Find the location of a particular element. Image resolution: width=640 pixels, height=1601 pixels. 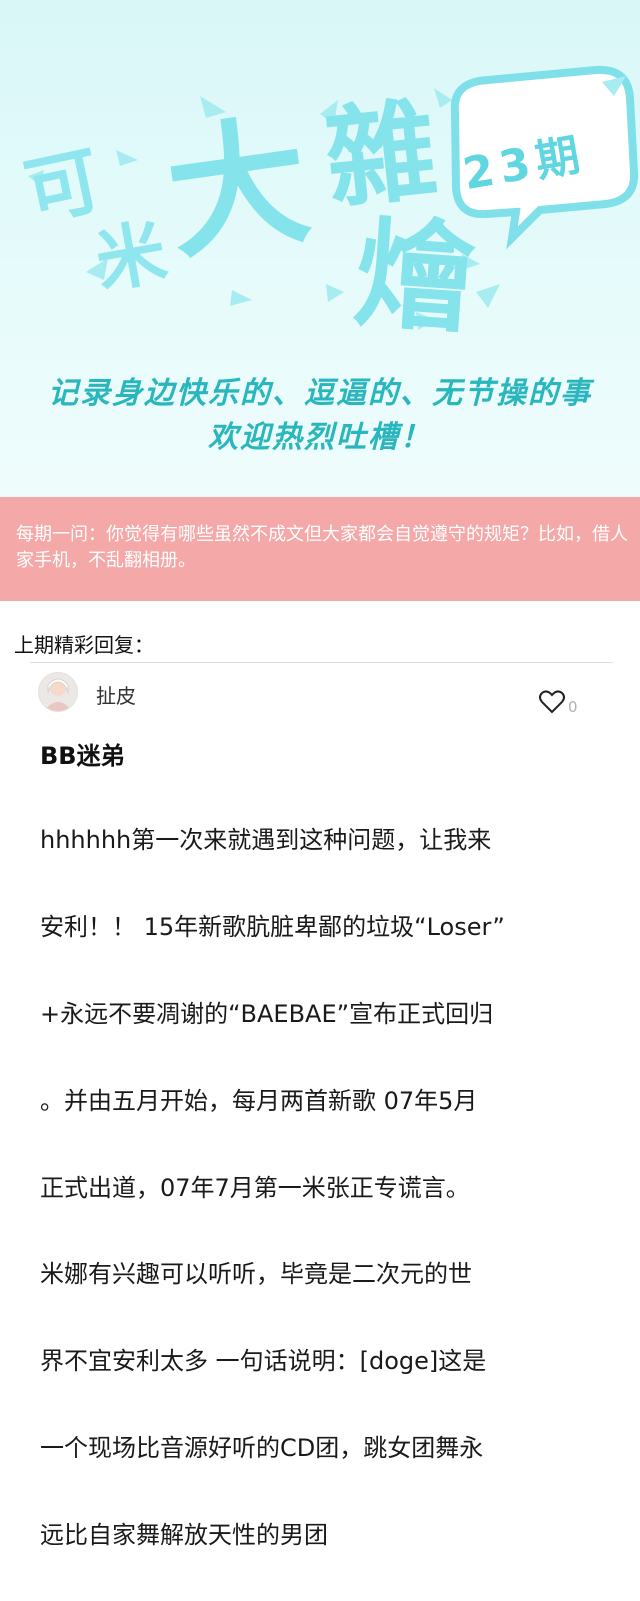

reply-body-line: +永远不要凋谢的“BAEBAE”宣布正式回归 is located at coordinates (267, 1014).